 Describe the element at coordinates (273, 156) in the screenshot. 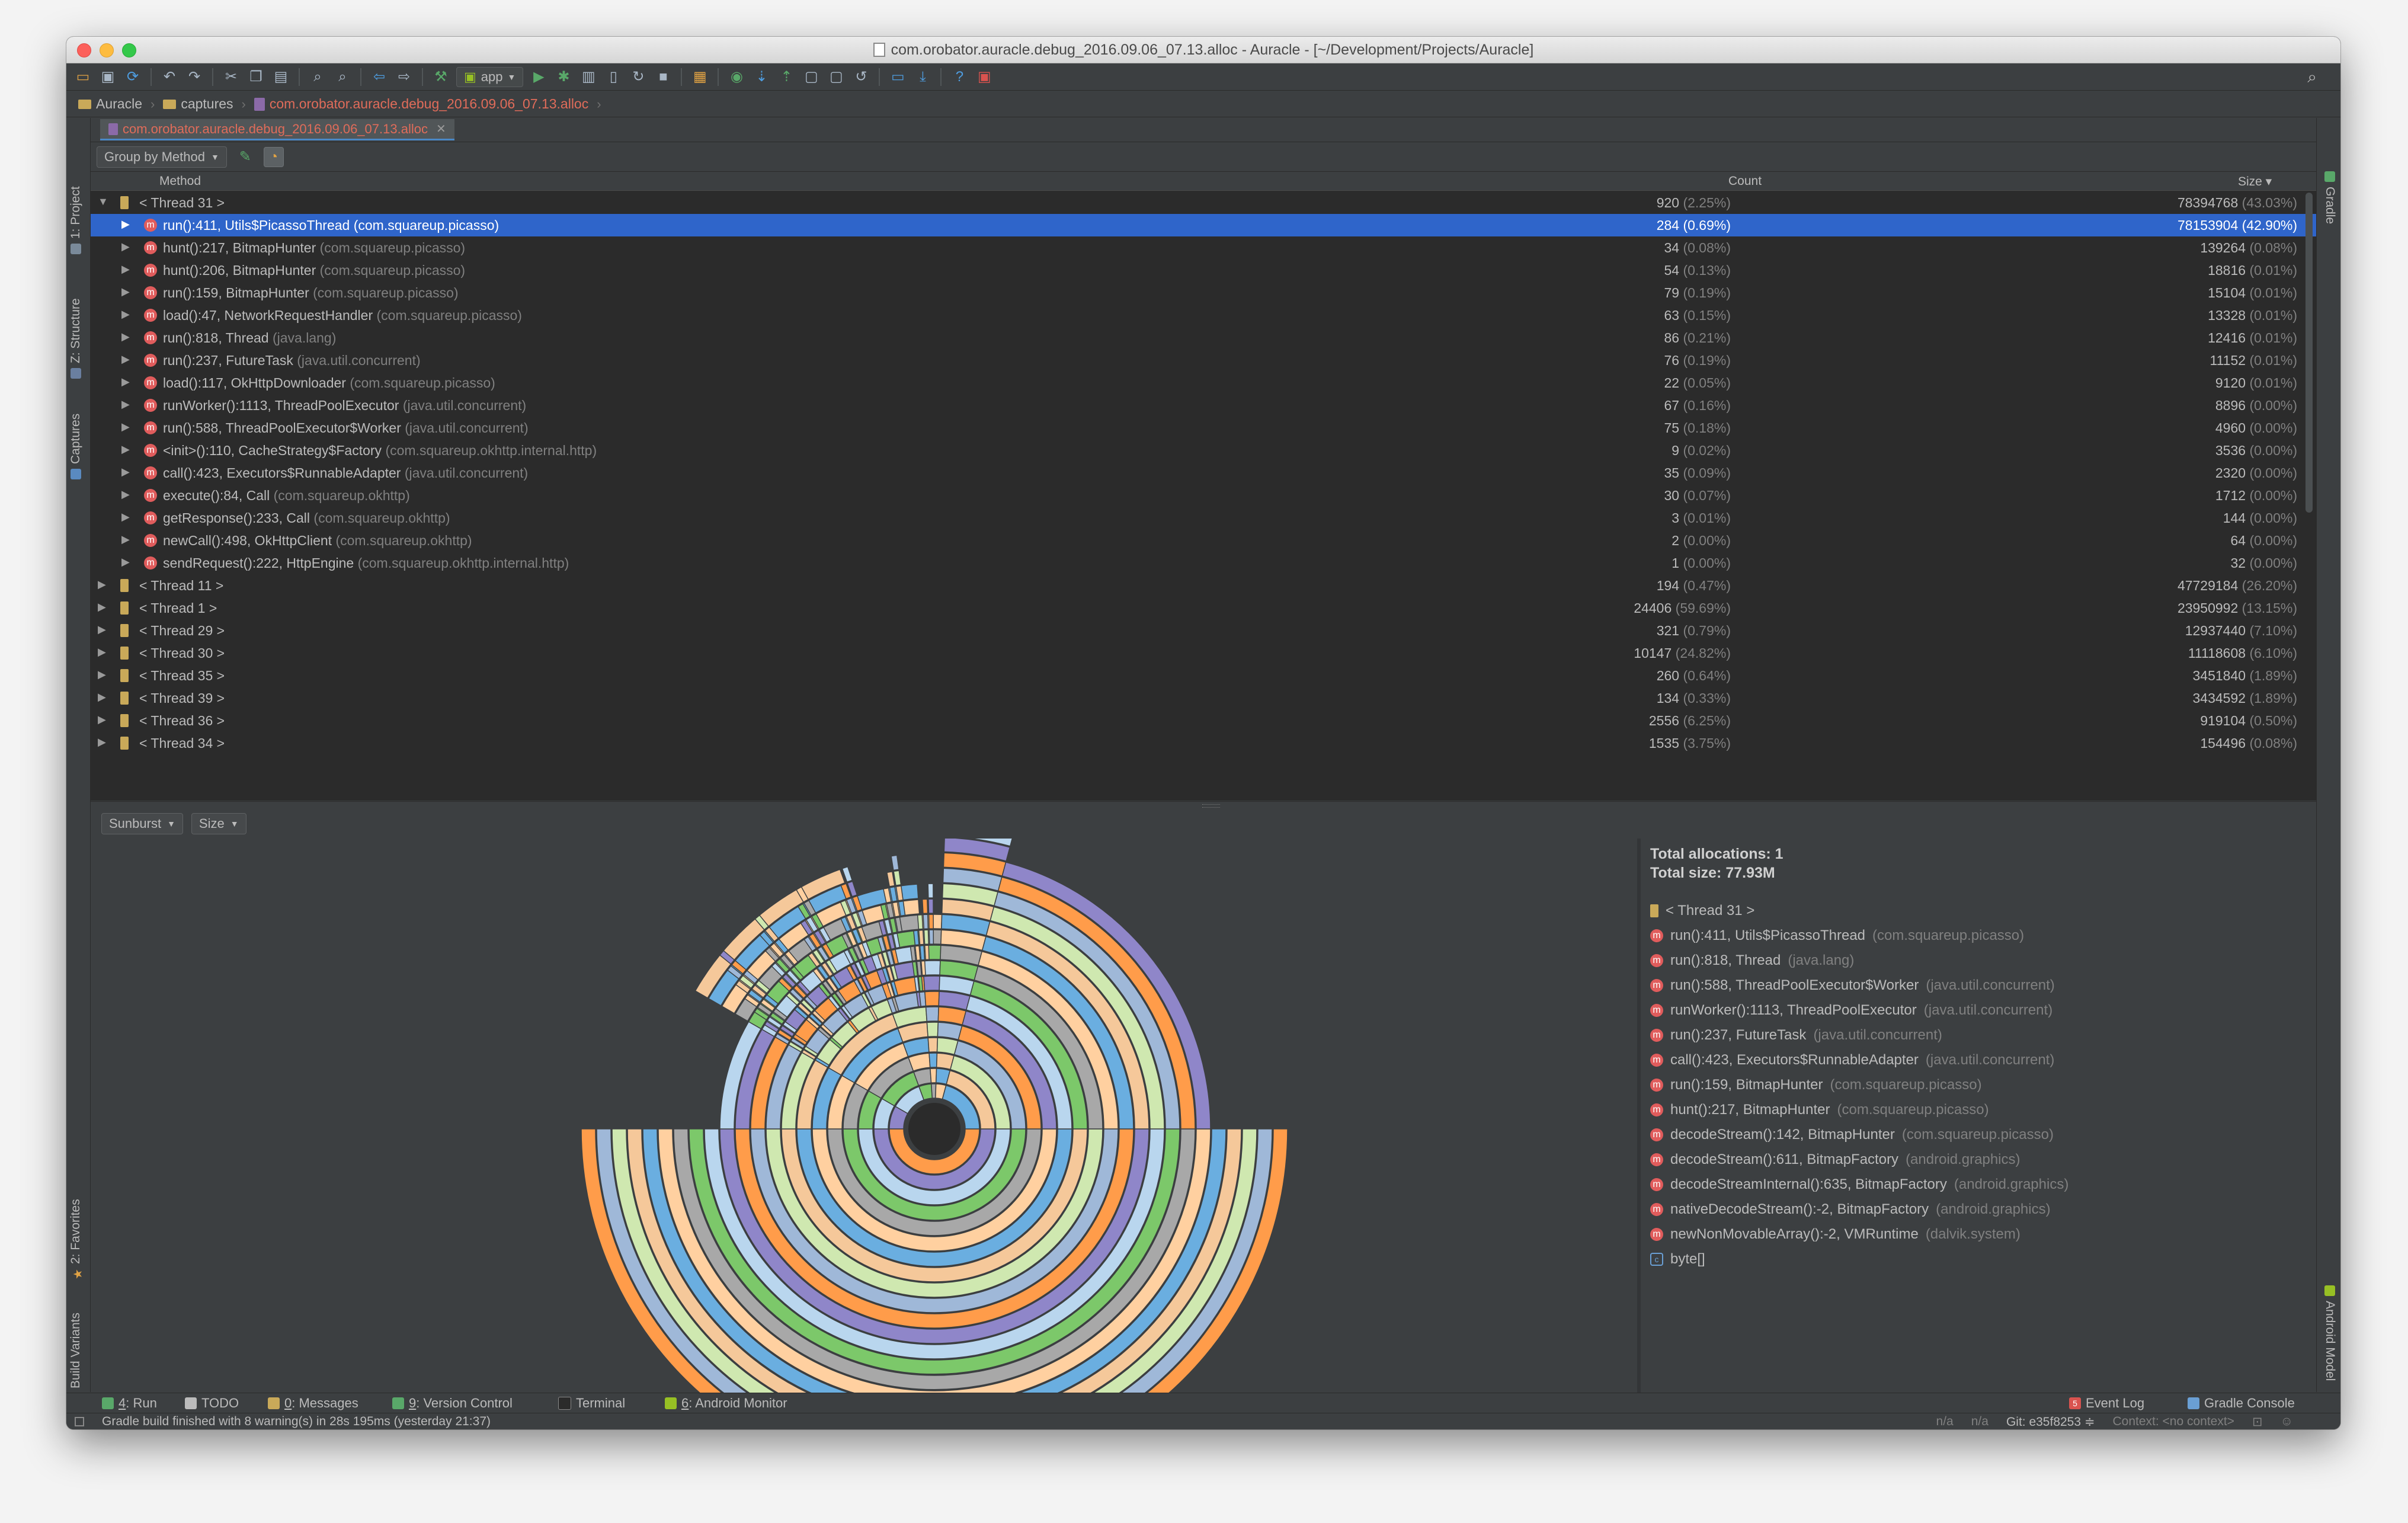

I see `chart-toggle-icon: ◔` at that location.